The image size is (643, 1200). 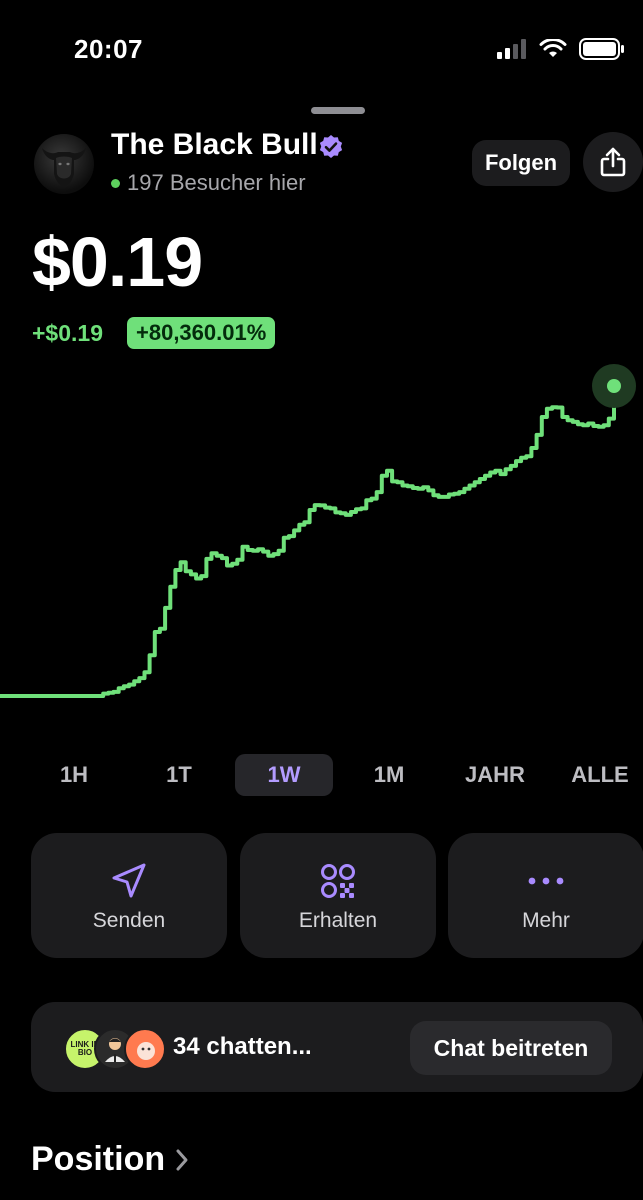 I want to click on time-range-jahr: JAHR, so click(x=495, y=775).